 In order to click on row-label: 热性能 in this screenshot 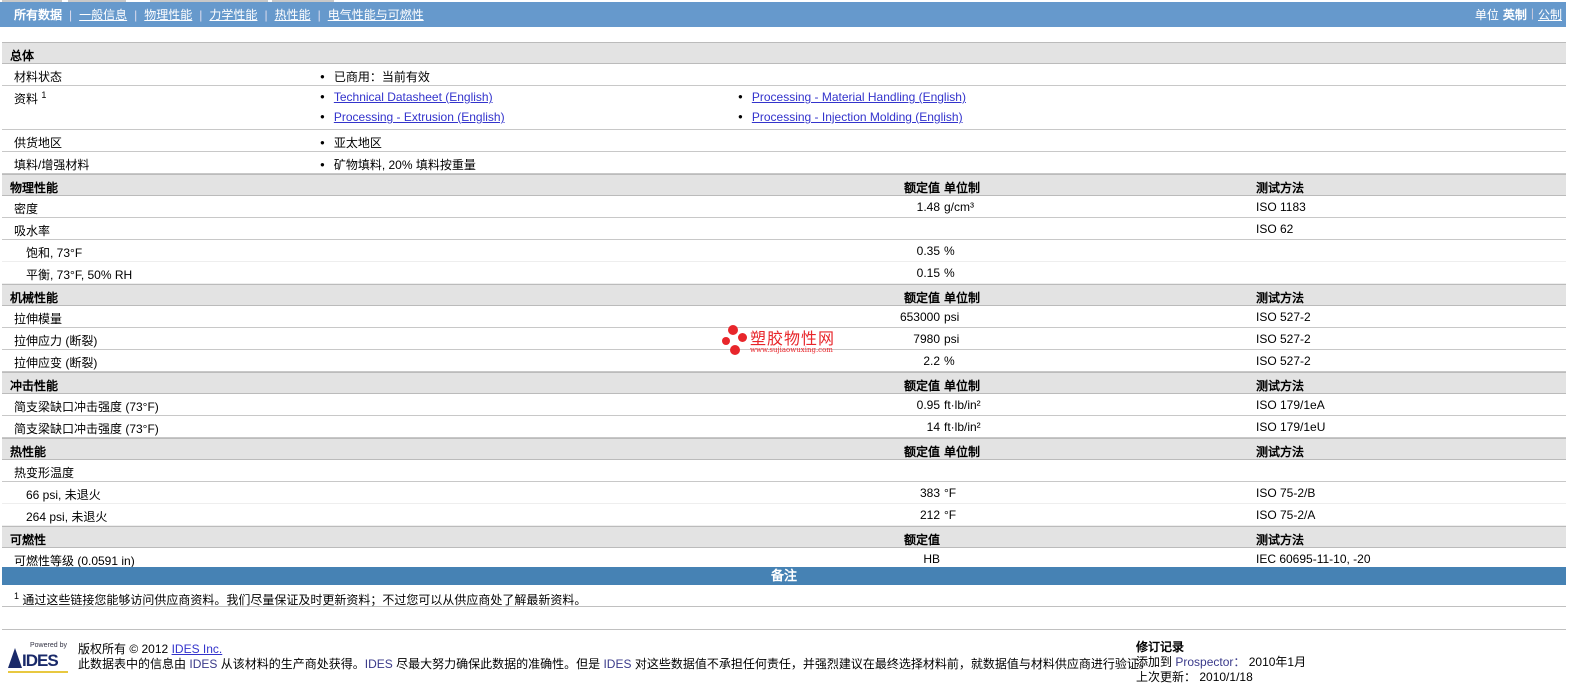, I will do `click(28, 451)`.